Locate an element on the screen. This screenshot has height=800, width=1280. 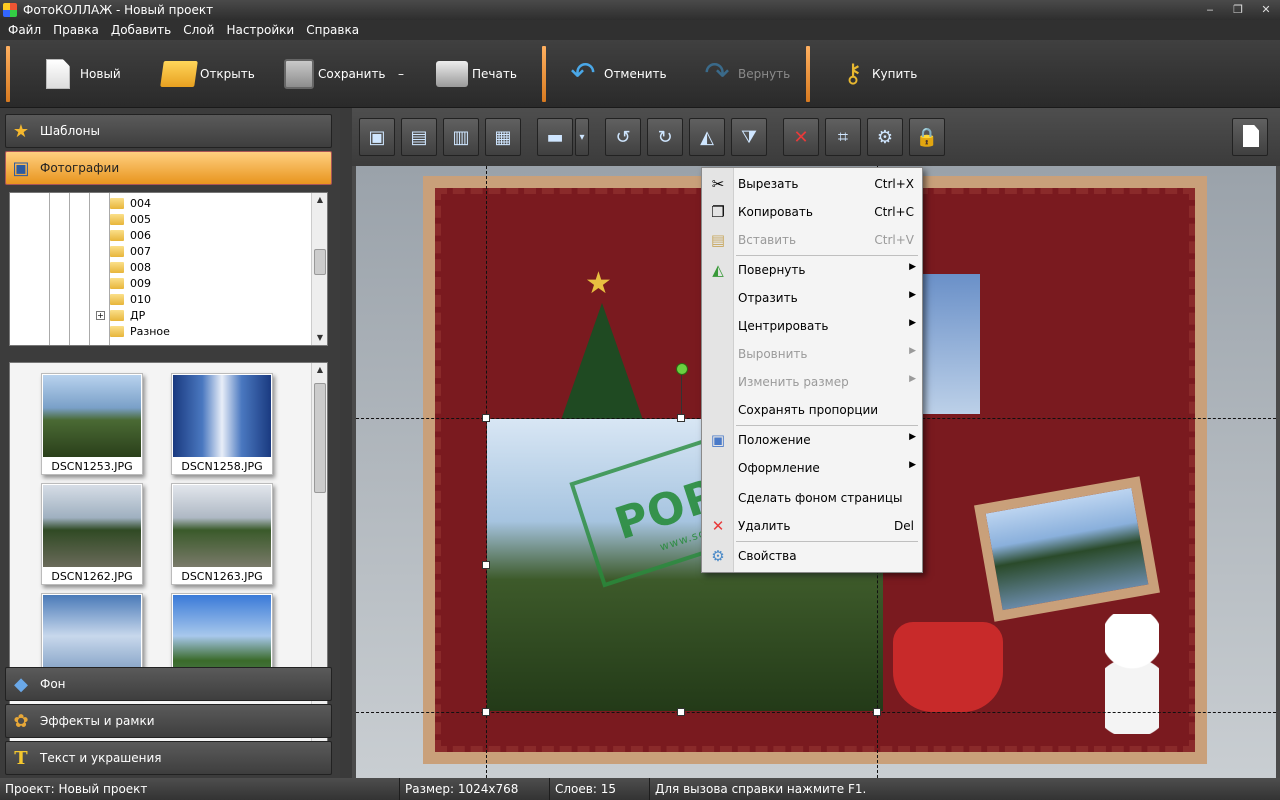
status-hint: Для вызова справки нажмите F1. is located at coordinates (761, 789).